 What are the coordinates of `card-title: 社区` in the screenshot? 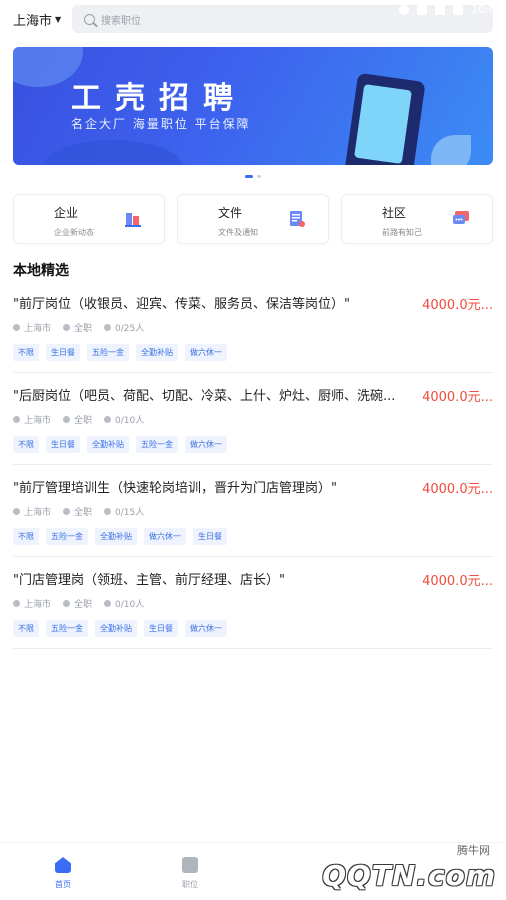 It's located at (394, 213).